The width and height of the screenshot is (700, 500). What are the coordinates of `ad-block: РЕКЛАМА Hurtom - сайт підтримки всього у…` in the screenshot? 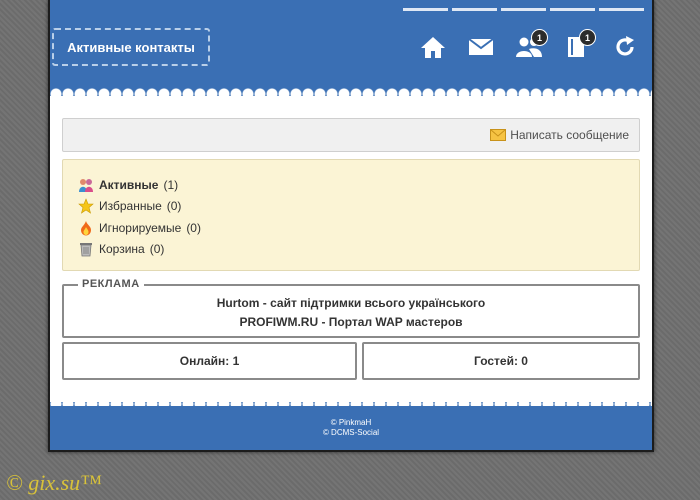 It's located at (351, 308).